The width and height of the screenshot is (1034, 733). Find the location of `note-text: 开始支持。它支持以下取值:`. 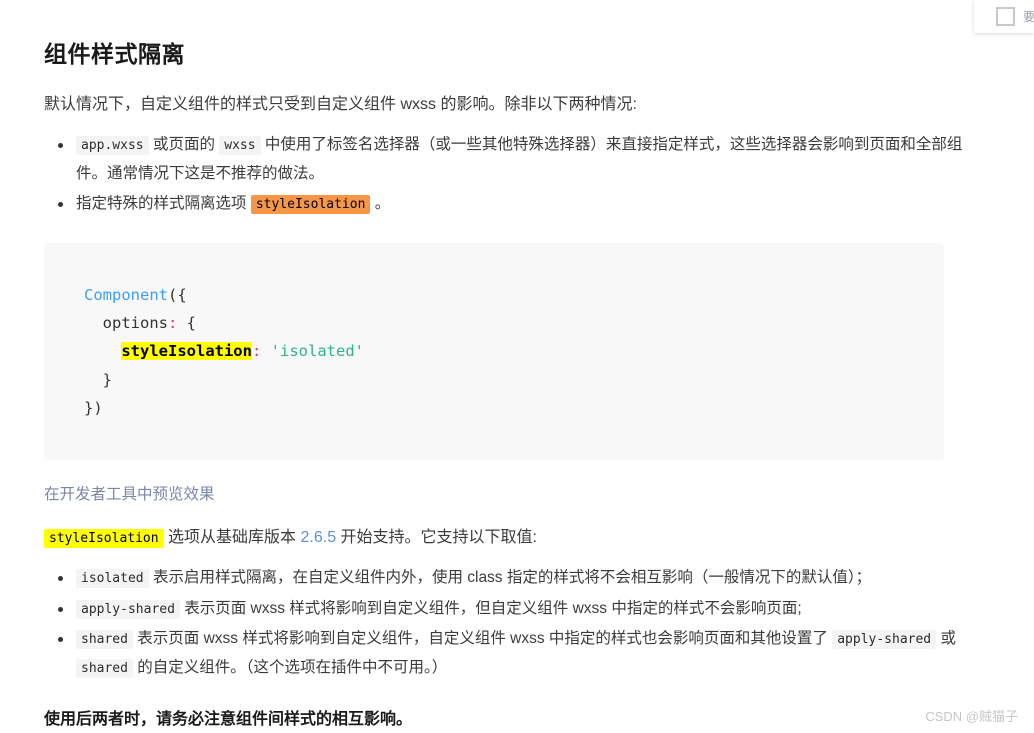

note-text: 开始支持。它支持以下取值: is located at coordinates (438, 538).